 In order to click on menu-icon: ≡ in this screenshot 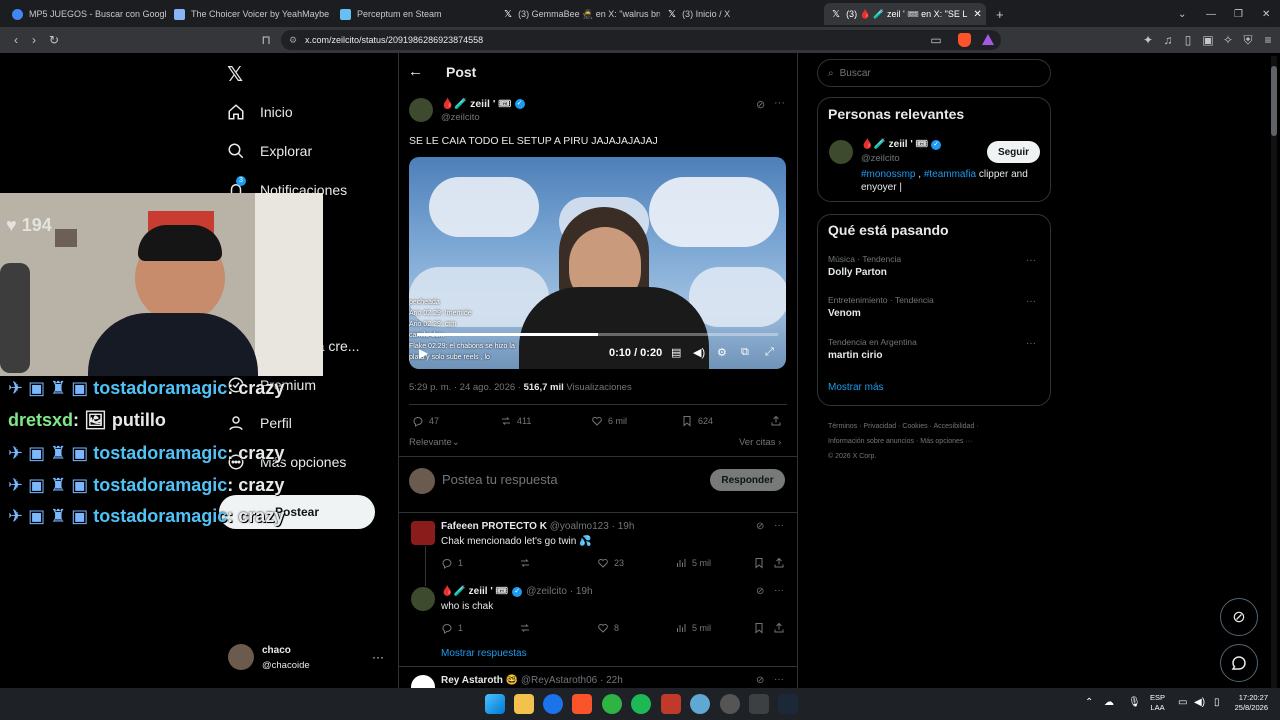, I will do `click(1268, 40)`.